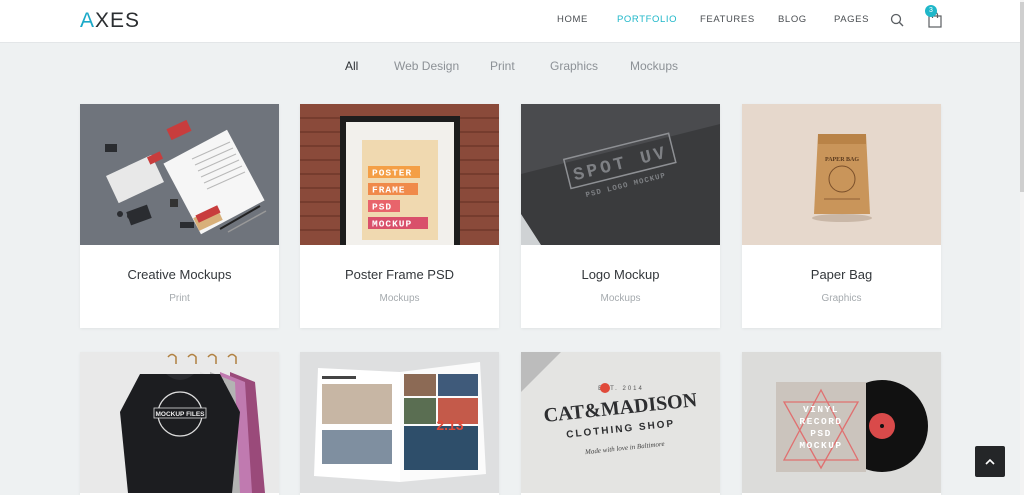 The image size is (1024, 495). I want to click on portfolio-filters: All Web Design Print Graphics Mockups, so click(512, 67).